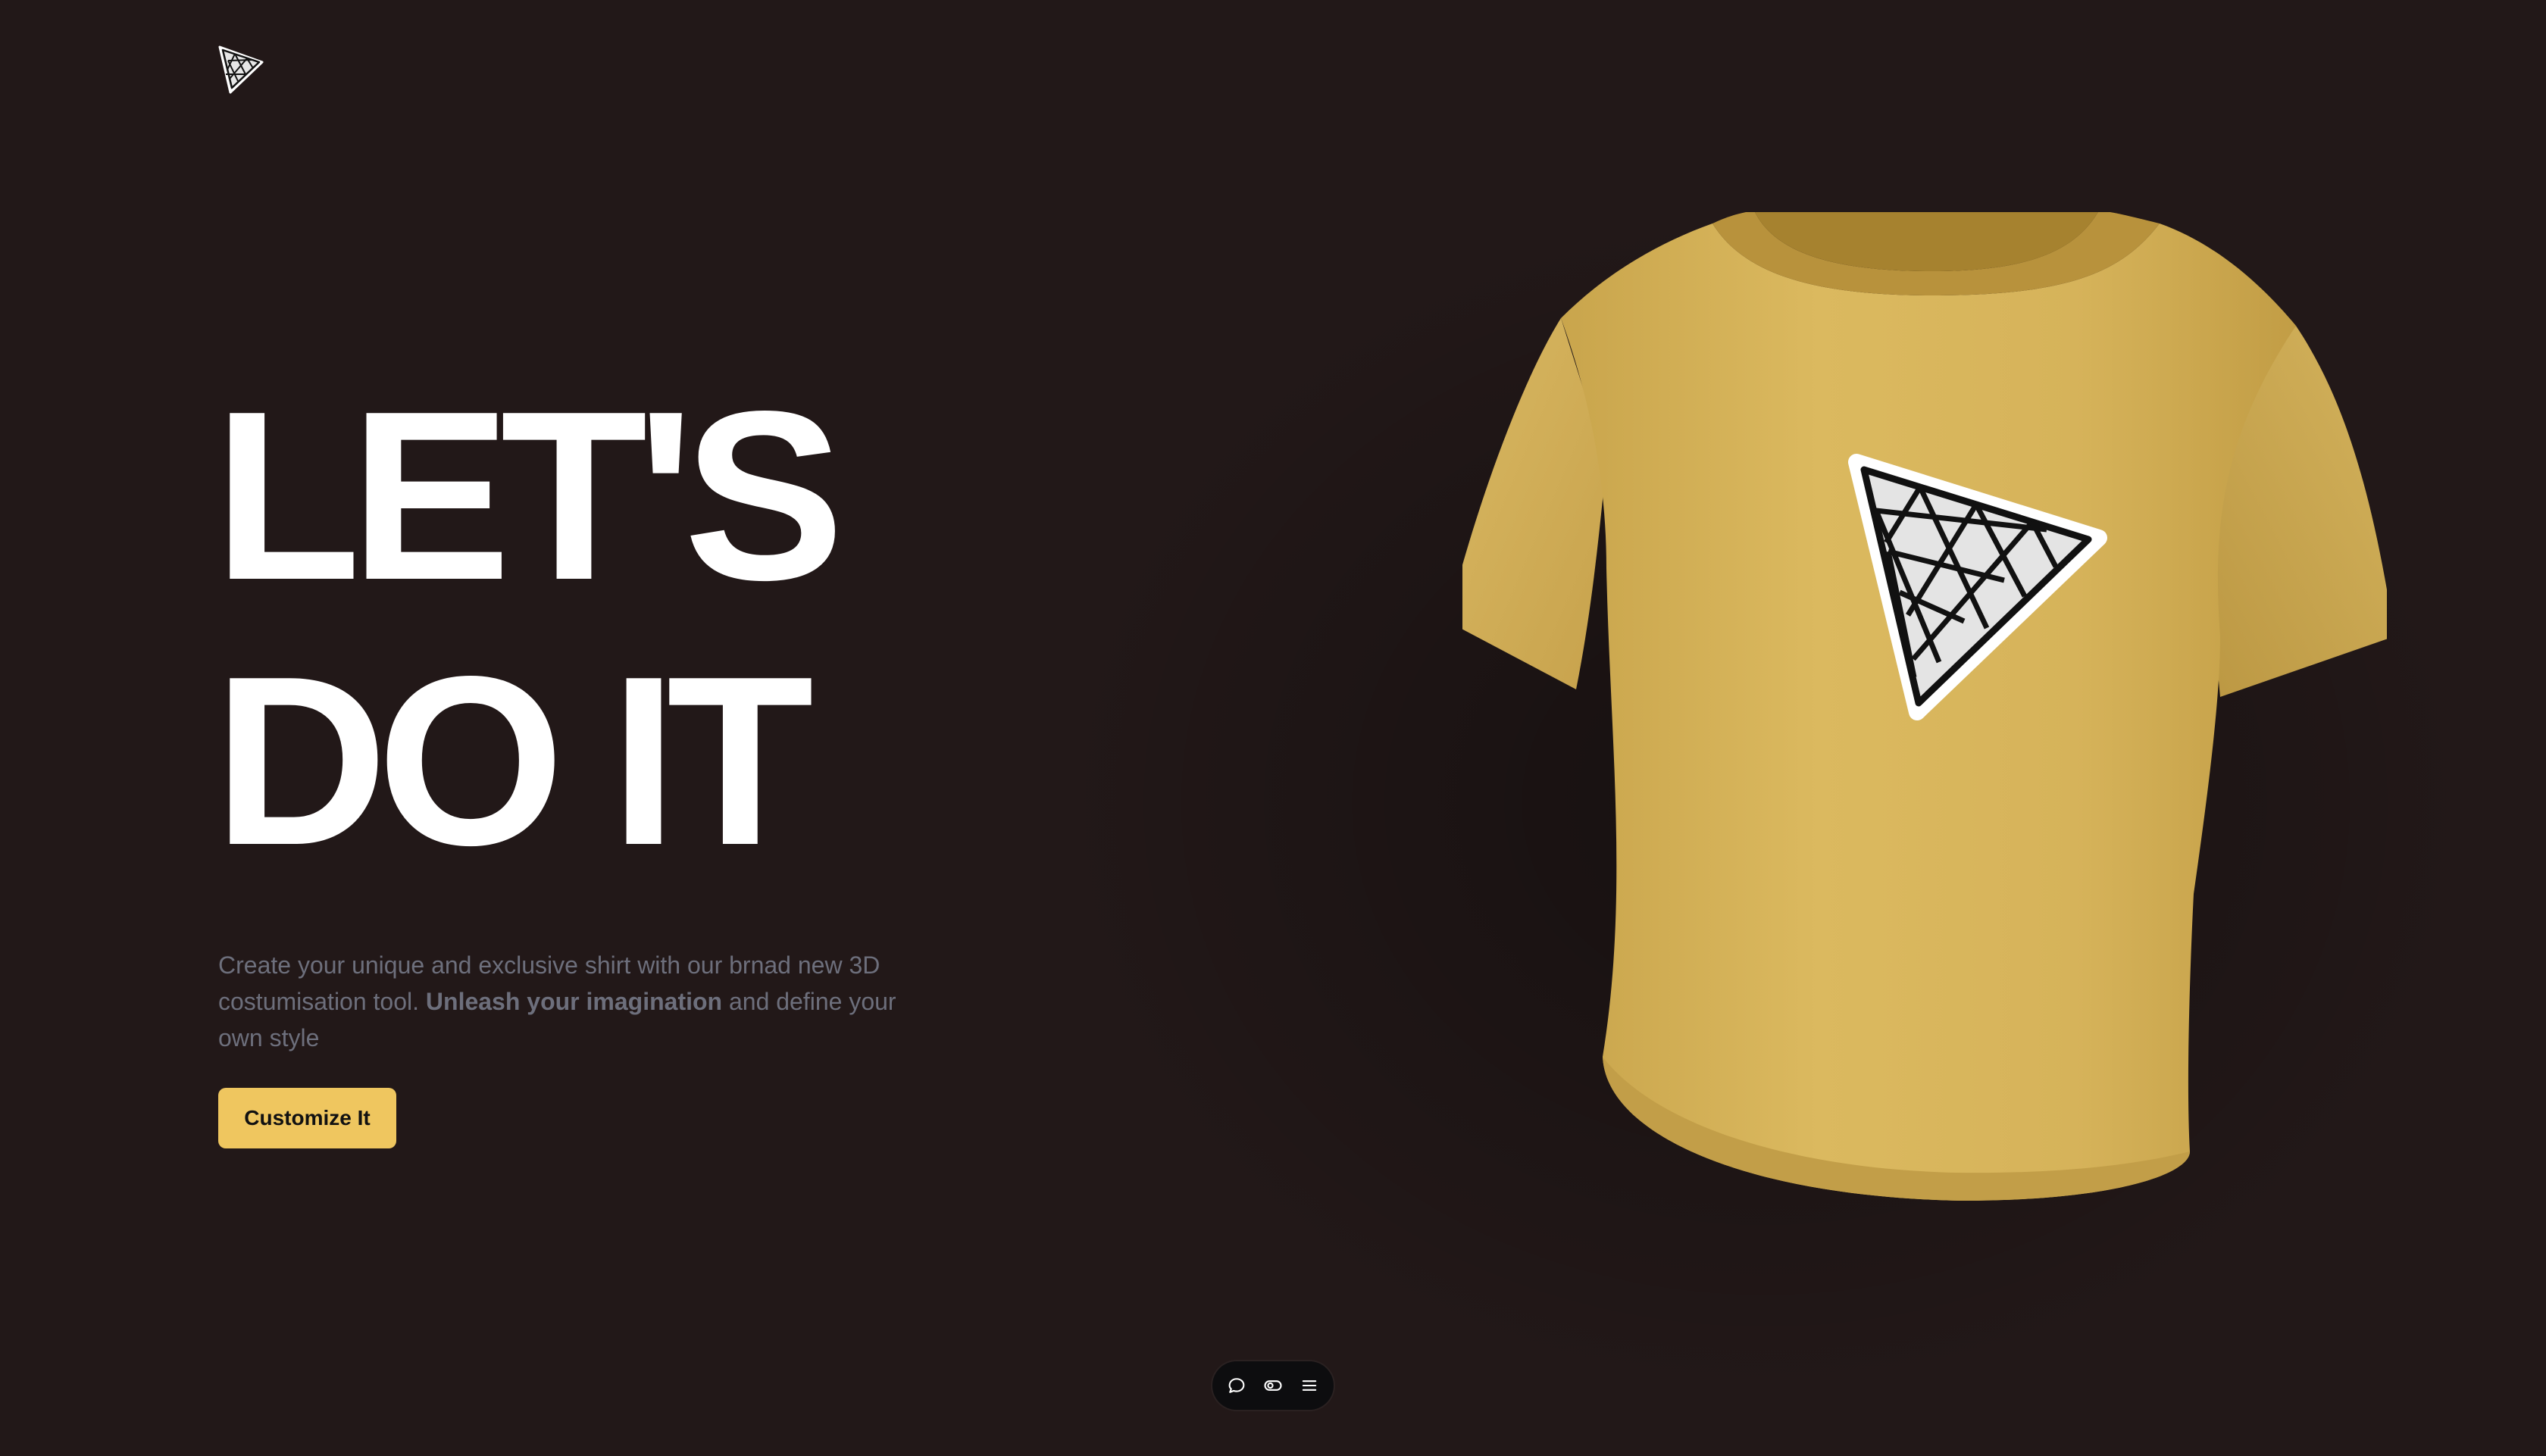 Image resolution: width=2546 pixels, height=1456 pixels. I want to click on customize-it-button: Customize It, so click(307, 1118).